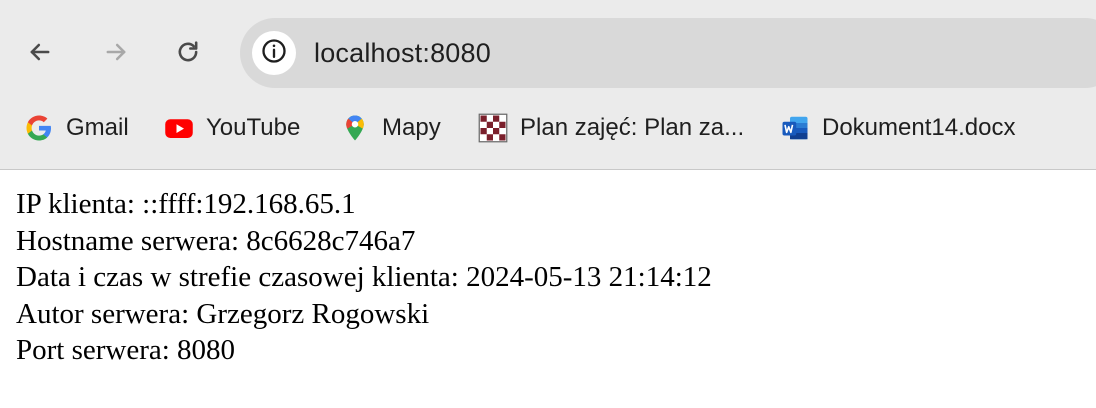 The height and width of the screenshot is (408, 1096). What do you see at coordinates (216, 240) in the screenshot?
I see `server-hostname-text: Hostname serwera: 8c6628c746a7` at bounding box center [216, 240].